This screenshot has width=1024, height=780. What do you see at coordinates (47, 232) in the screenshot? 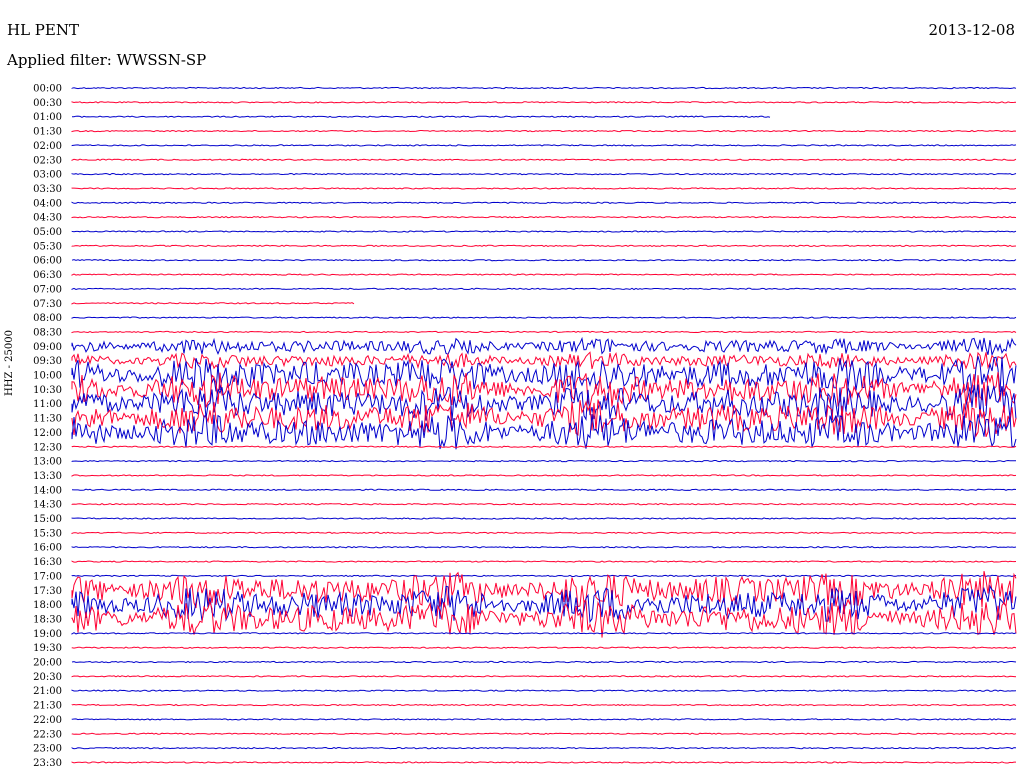
I see `row-time-label: 05:00` at bounding box center [47, 232].